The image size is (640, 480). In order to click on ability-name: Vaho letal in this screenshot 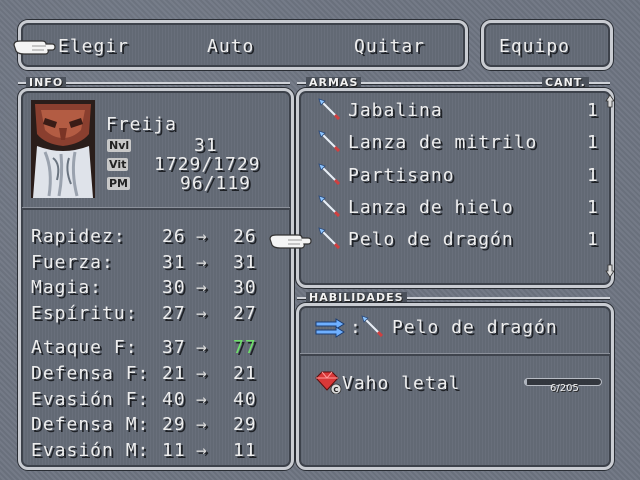, I will do `click(401, 383)`.